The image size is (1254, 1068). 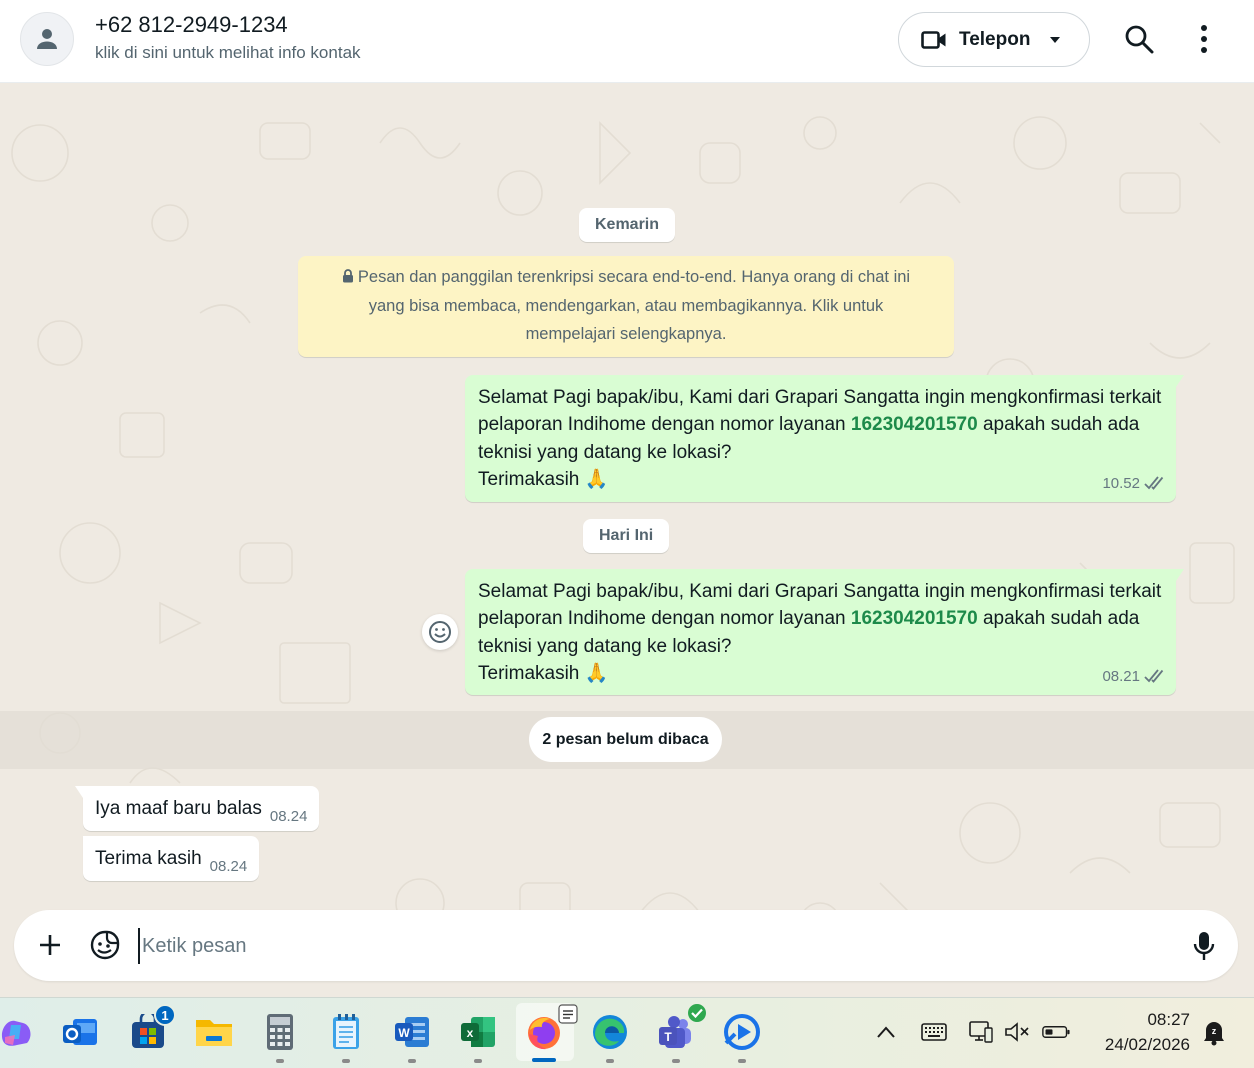 I want to click on volume-muted-icon, so click(x=1017, y=1032).